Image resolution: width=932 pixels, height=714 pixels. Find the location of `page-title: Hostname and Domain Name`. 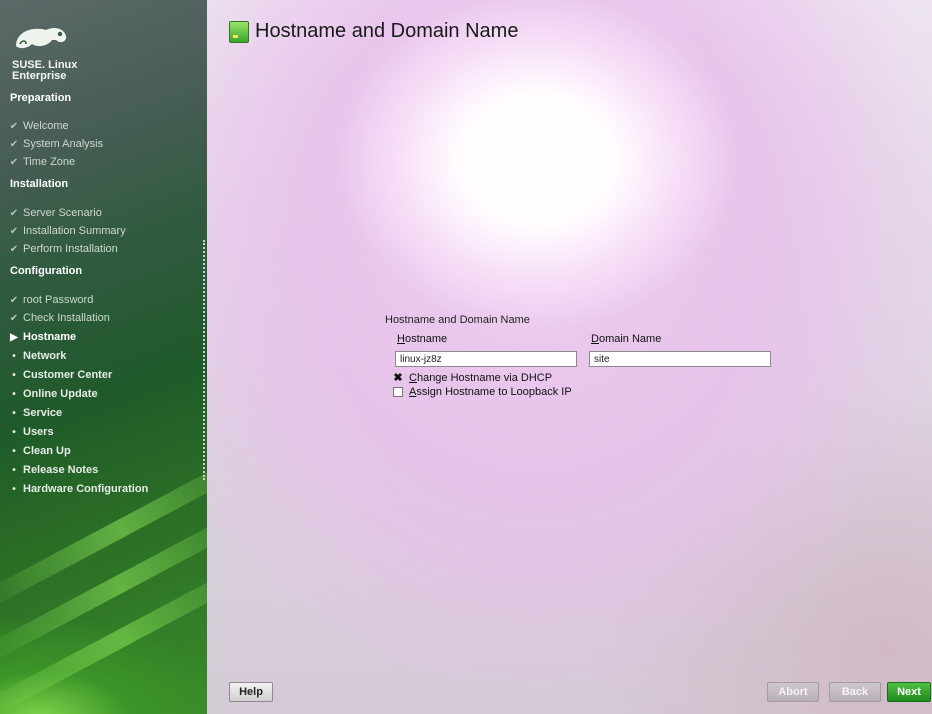

page-title: Hostname and Domain Name is located at coordinates (387, 31).